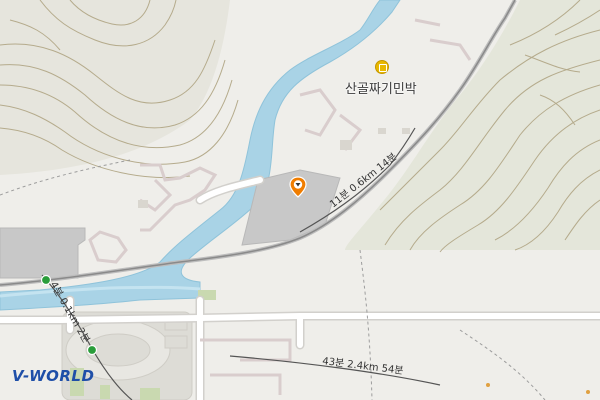 Image resolution: width=600 pixels, height=400 pixels. I want to click on route-start-point, so click(46, 280).